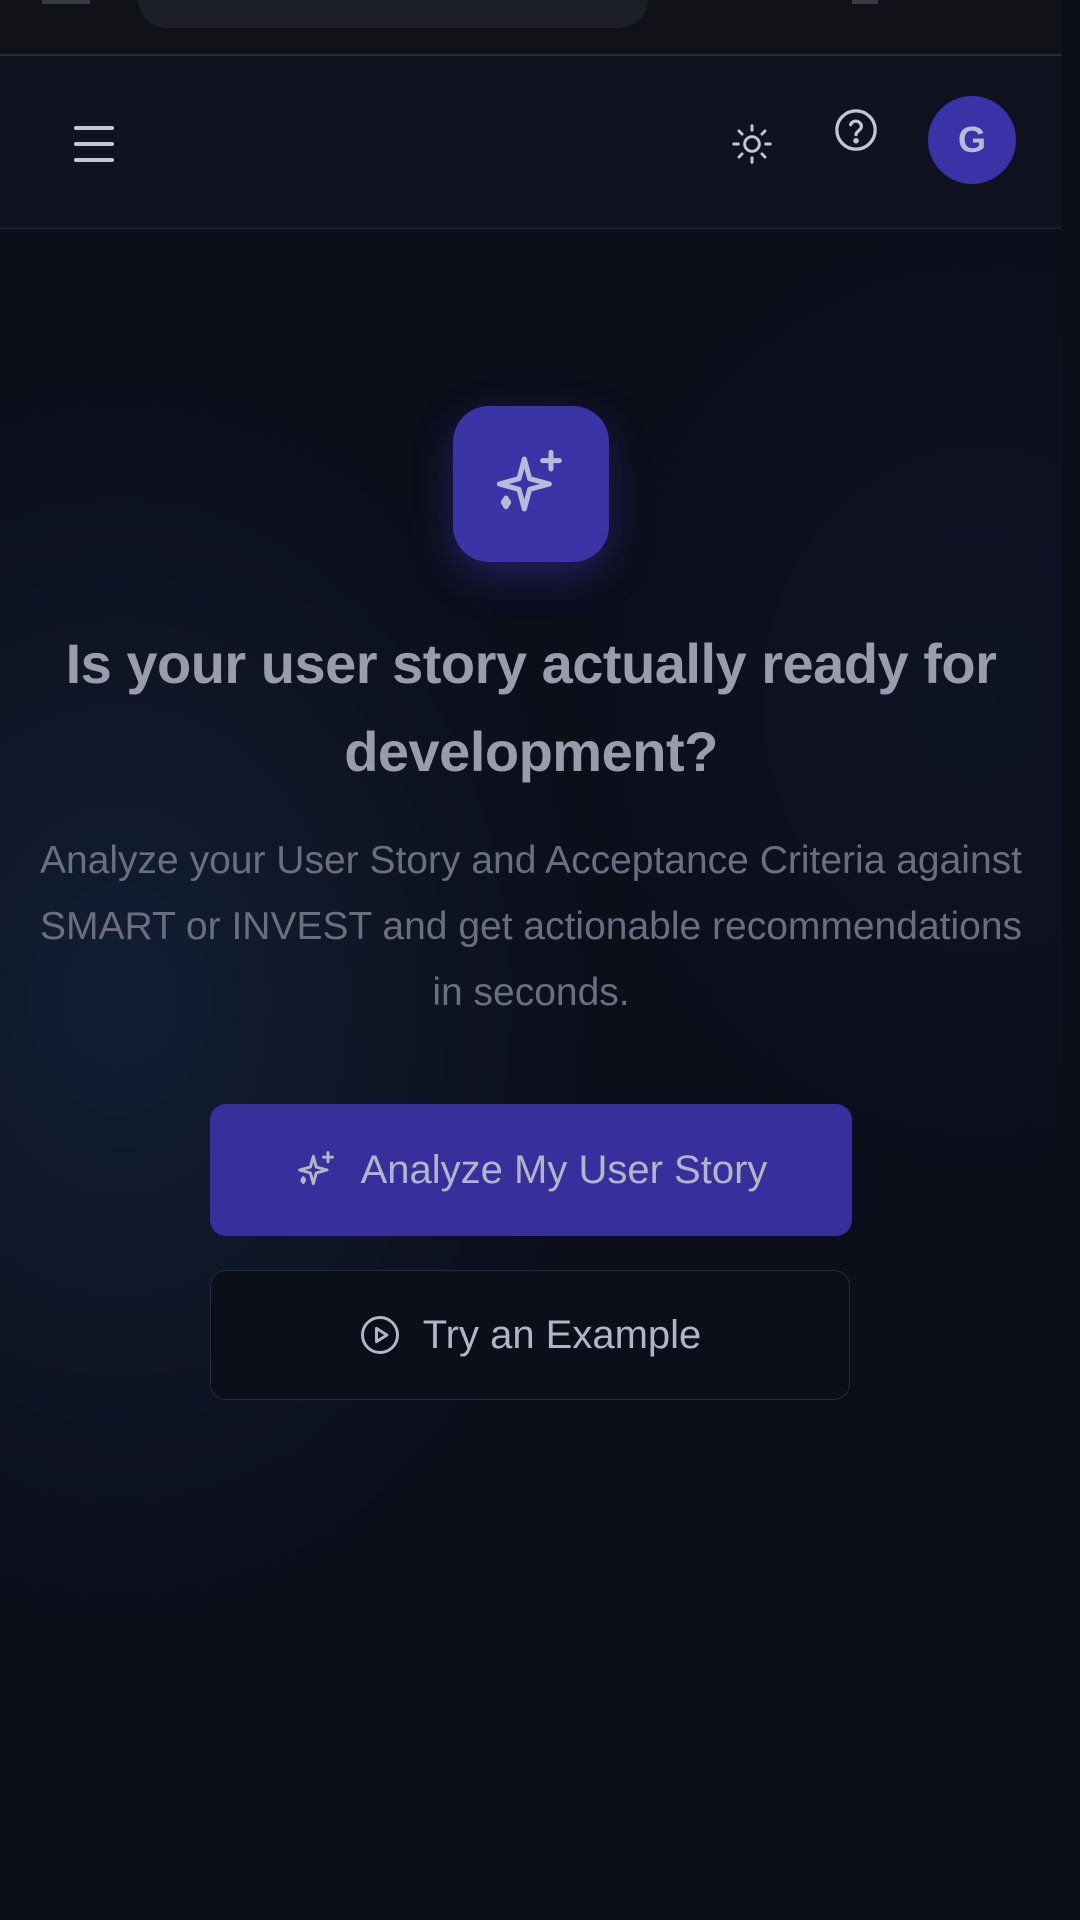 The image size is (1080, 1920). What do you see at coordinates (531, 142) in the screenshot?
I see `app-header: G` at bounding box center [531, 142].